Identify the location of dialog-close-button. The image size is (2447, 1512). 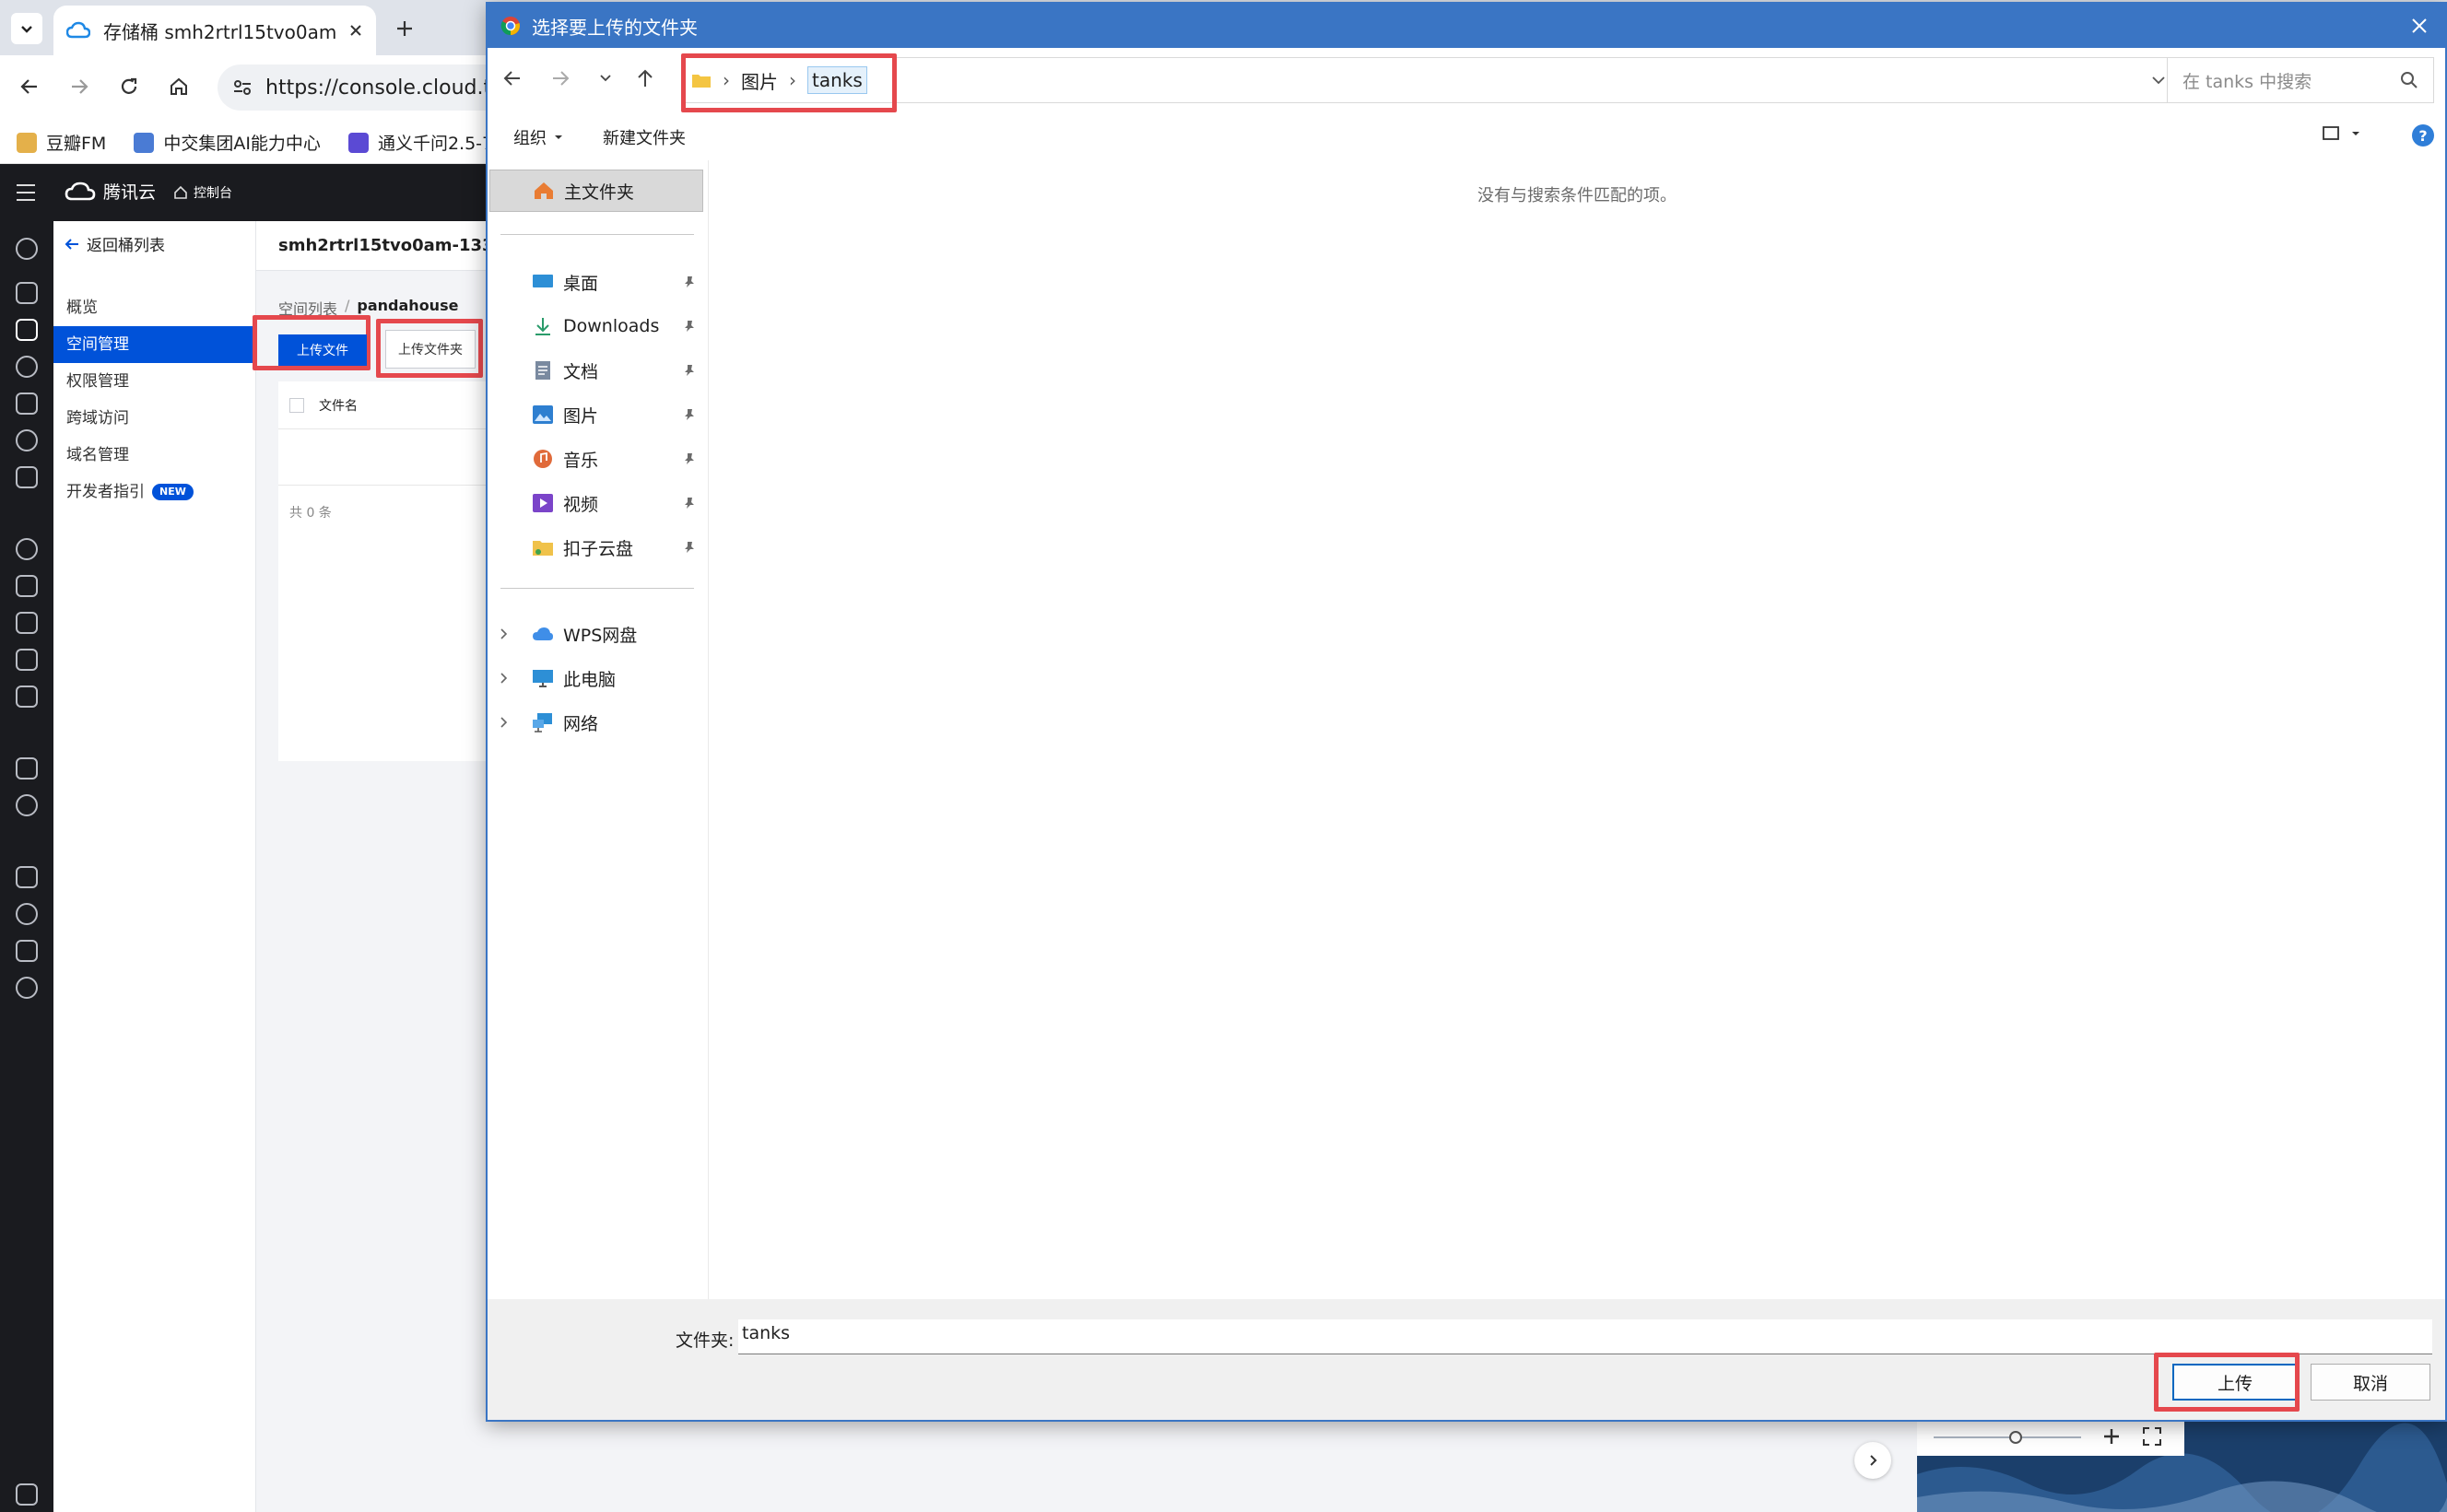
(2419, 25).